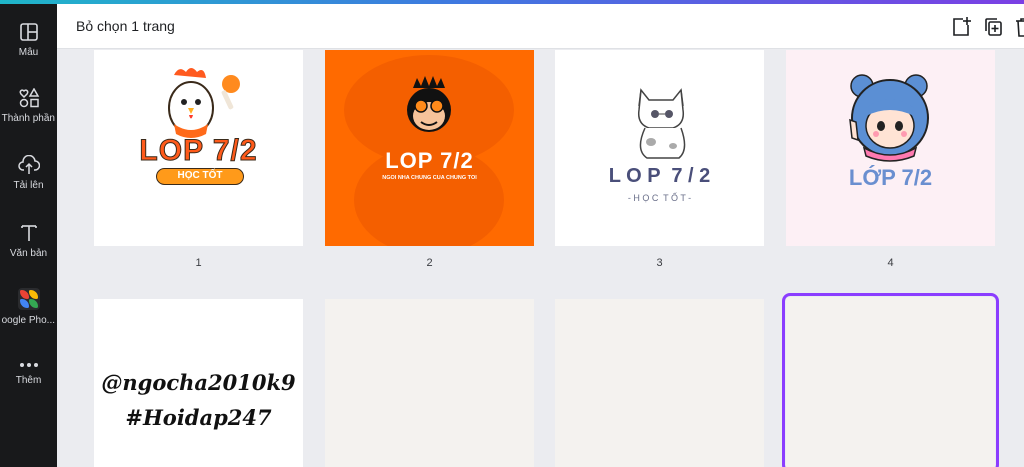 This screenshot has height=467, width=1024. Describe the element at coordinates (661, 123) in the screenshot. I see `cat-logo-illustration` at that location.